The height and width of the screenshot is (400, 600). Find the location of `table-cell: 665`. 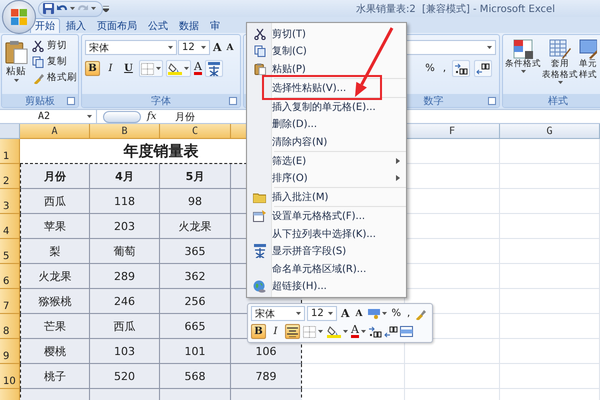

table-cell: 665 is located at coordinates (195, 326).